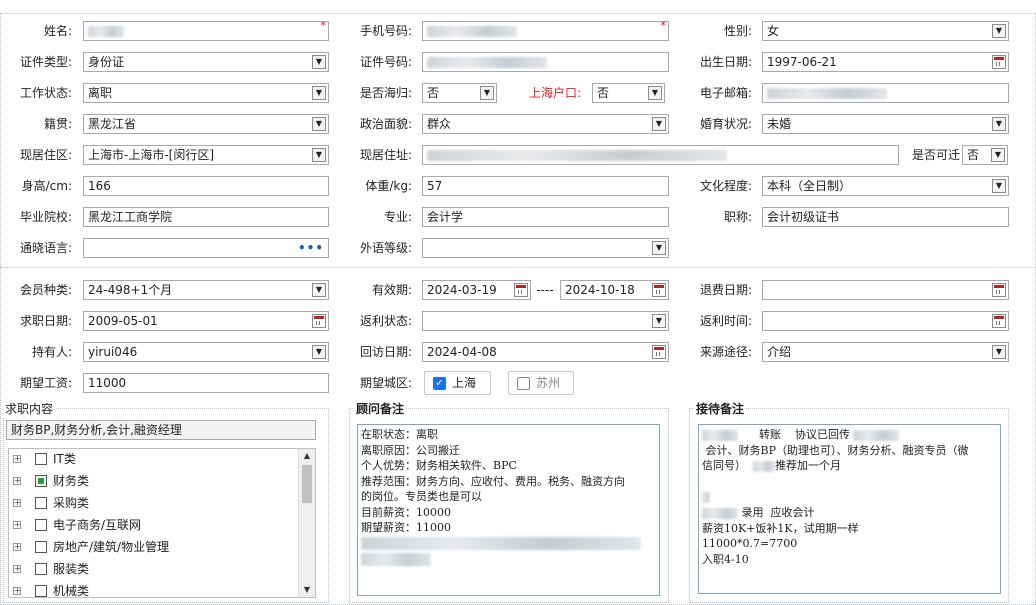 The image size is (1036, 605). I want to click on political-select: 群众 ▼, so click(545, 124).